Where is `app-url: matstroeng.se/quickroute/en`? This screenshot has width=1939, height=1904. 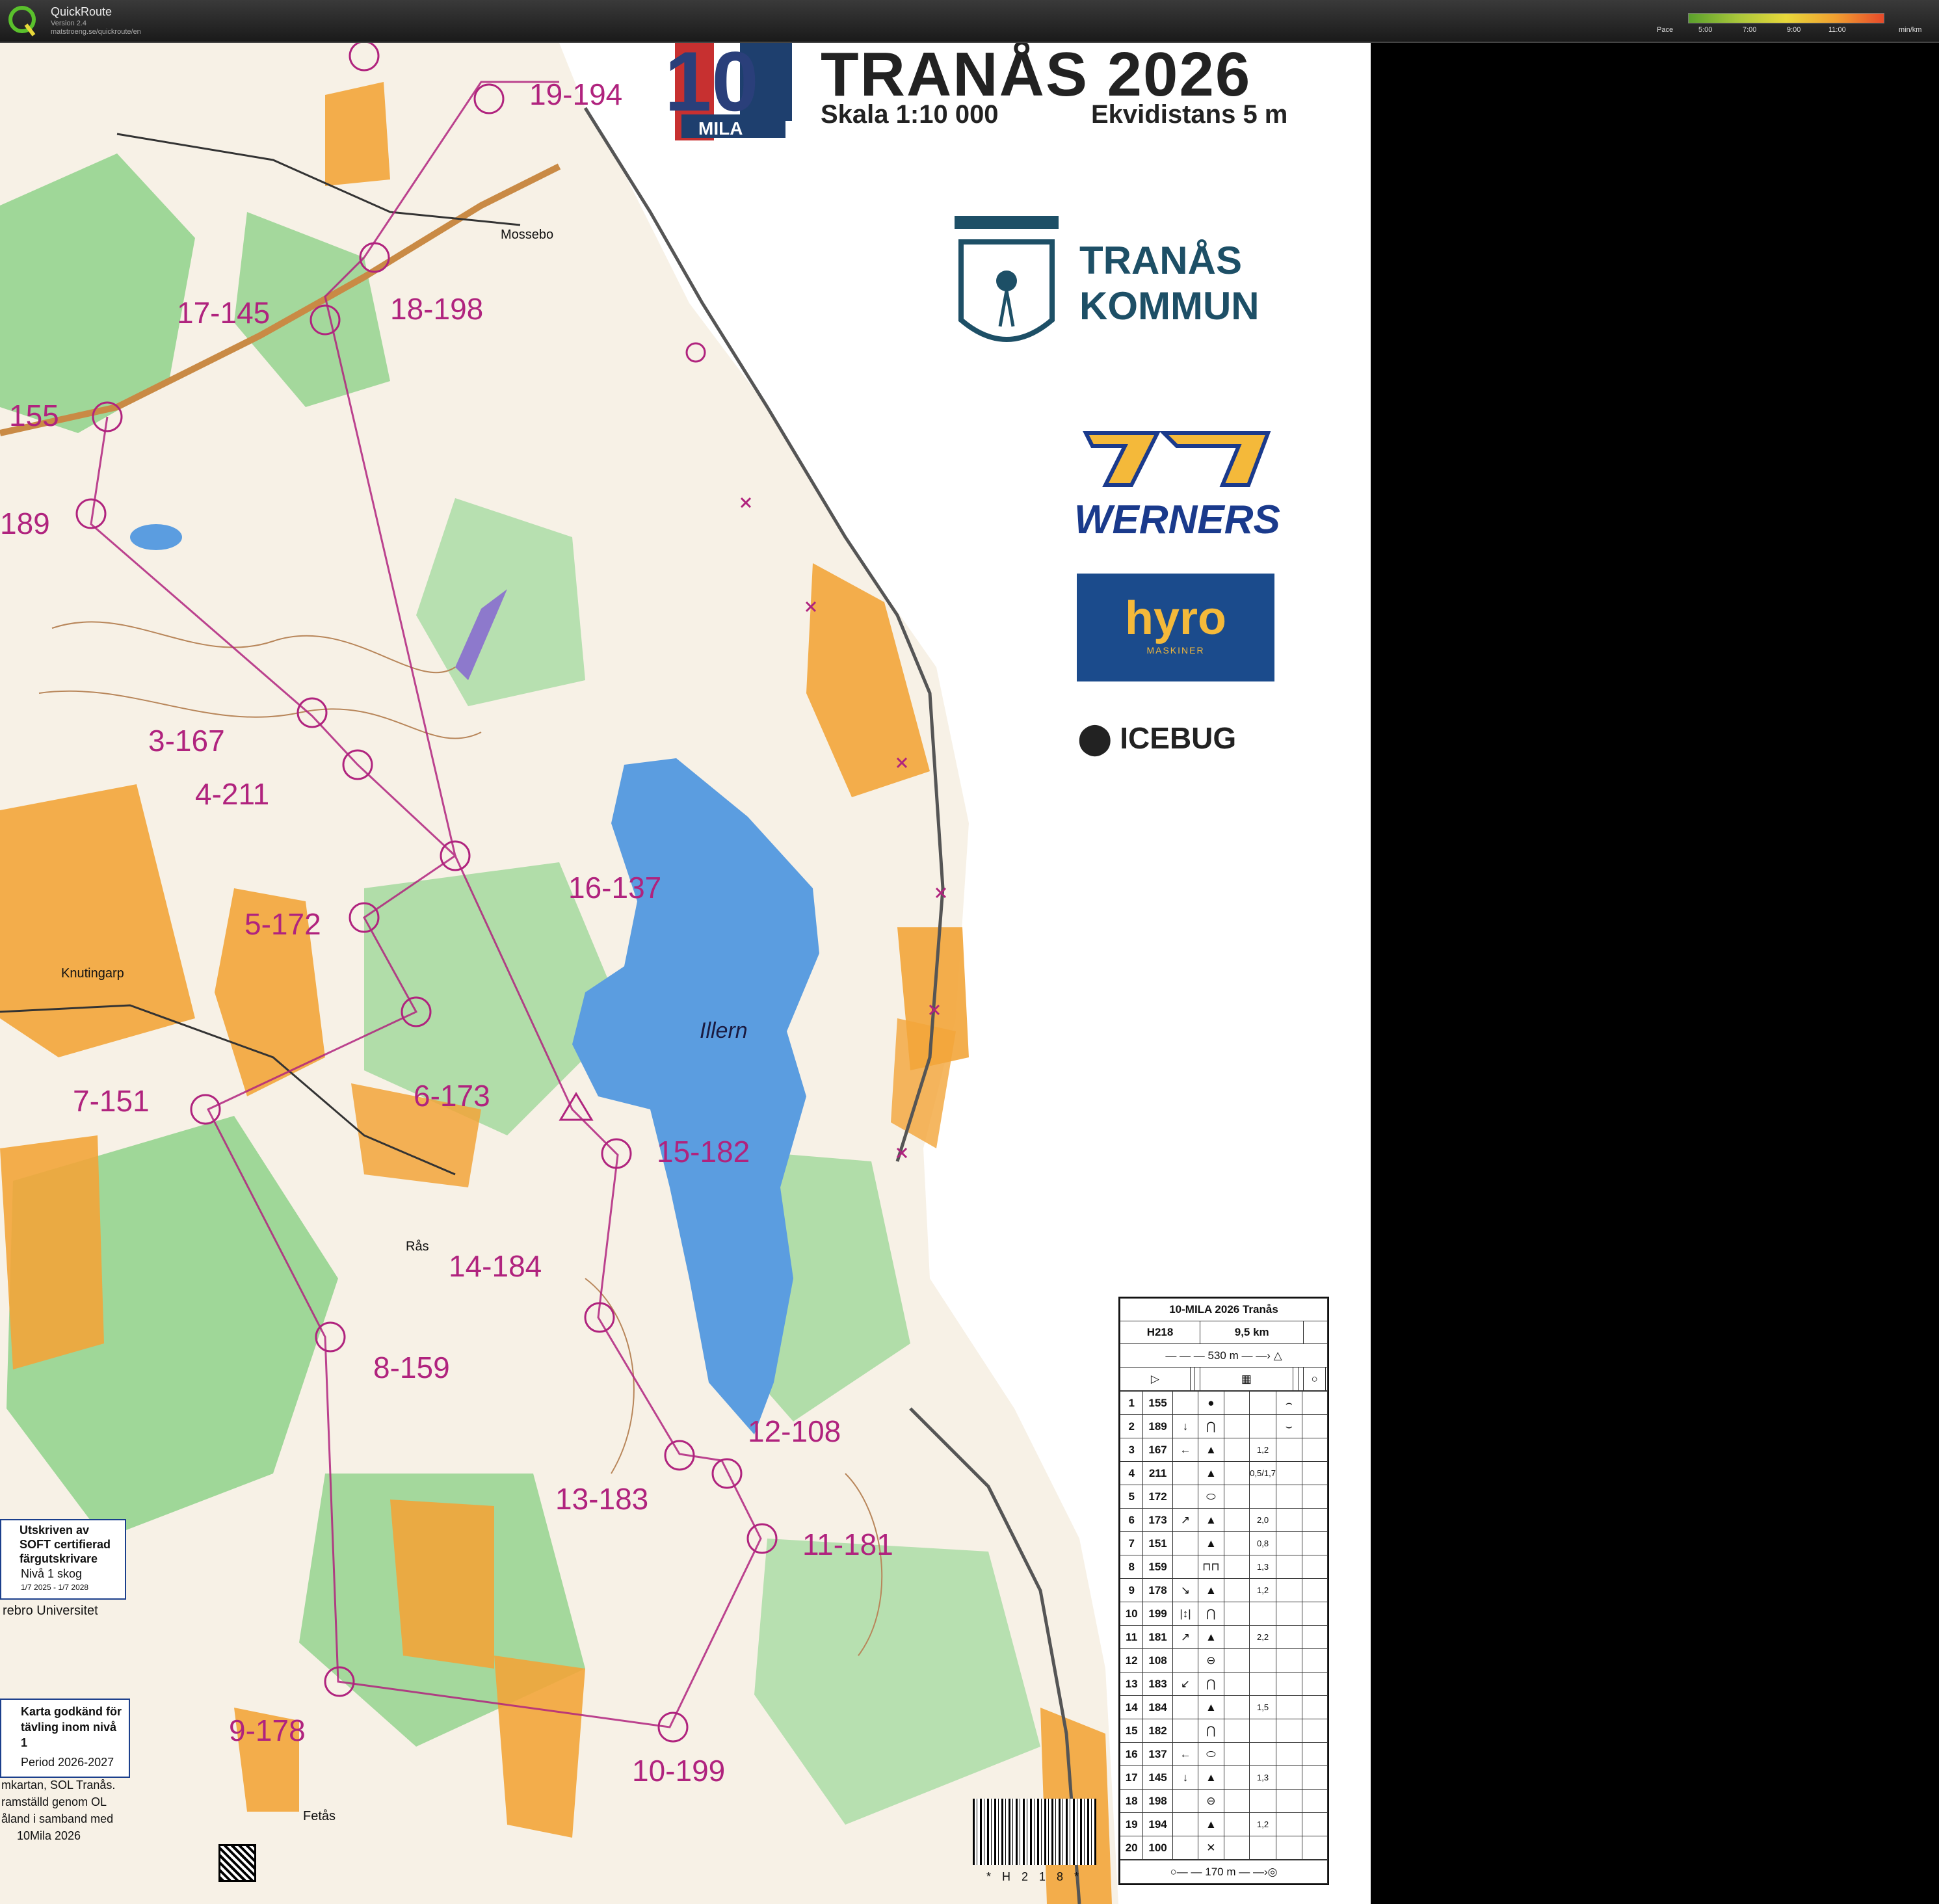
app-url: matstroeng.se/quickroute/en is located at coordinates (96, 32).